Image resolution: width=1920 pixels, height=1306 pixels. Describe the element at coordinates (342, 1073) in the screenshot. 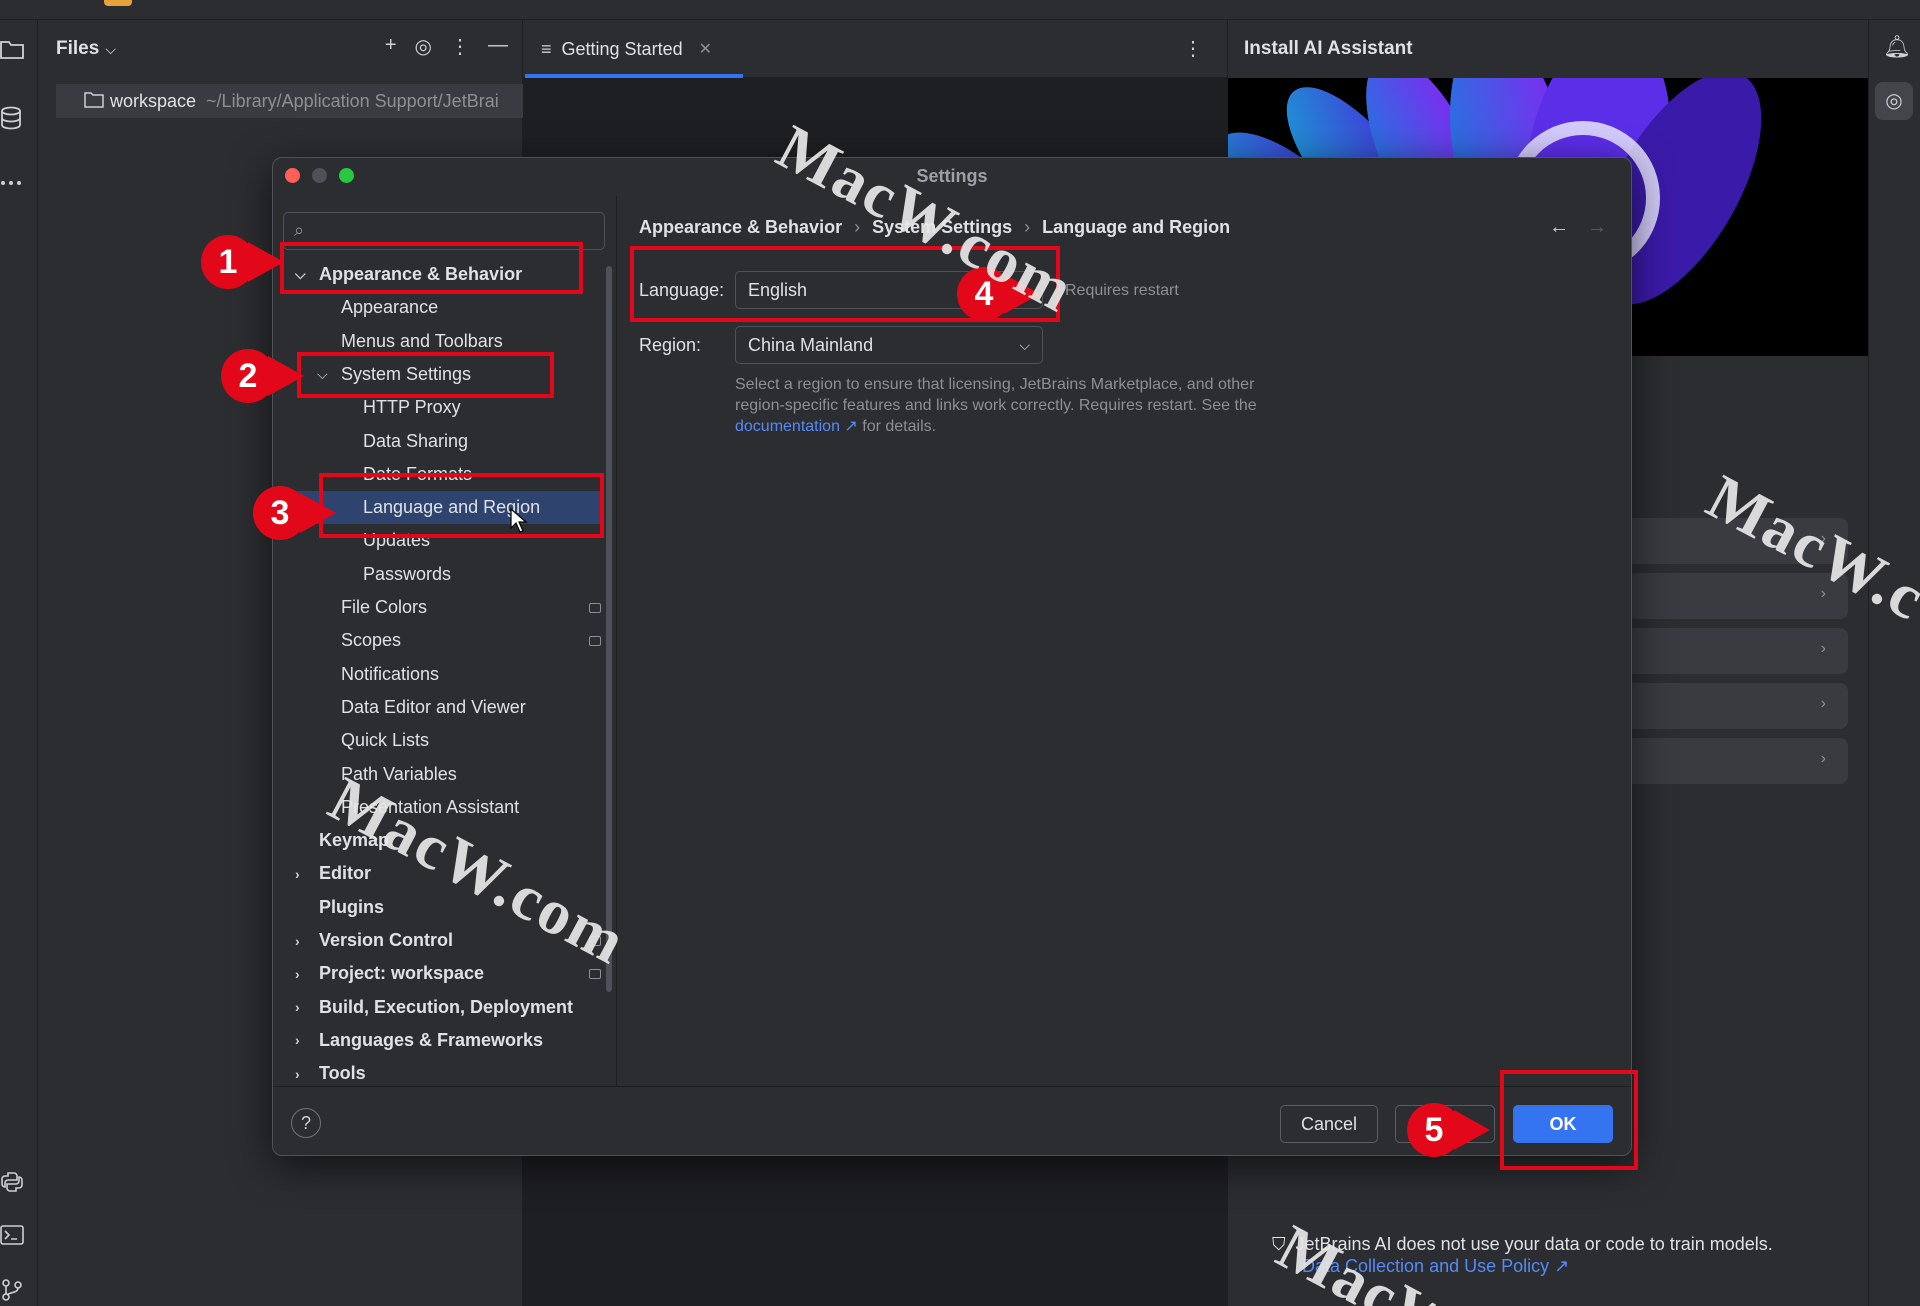

I see `settings-tree-label: Tools` at that location.